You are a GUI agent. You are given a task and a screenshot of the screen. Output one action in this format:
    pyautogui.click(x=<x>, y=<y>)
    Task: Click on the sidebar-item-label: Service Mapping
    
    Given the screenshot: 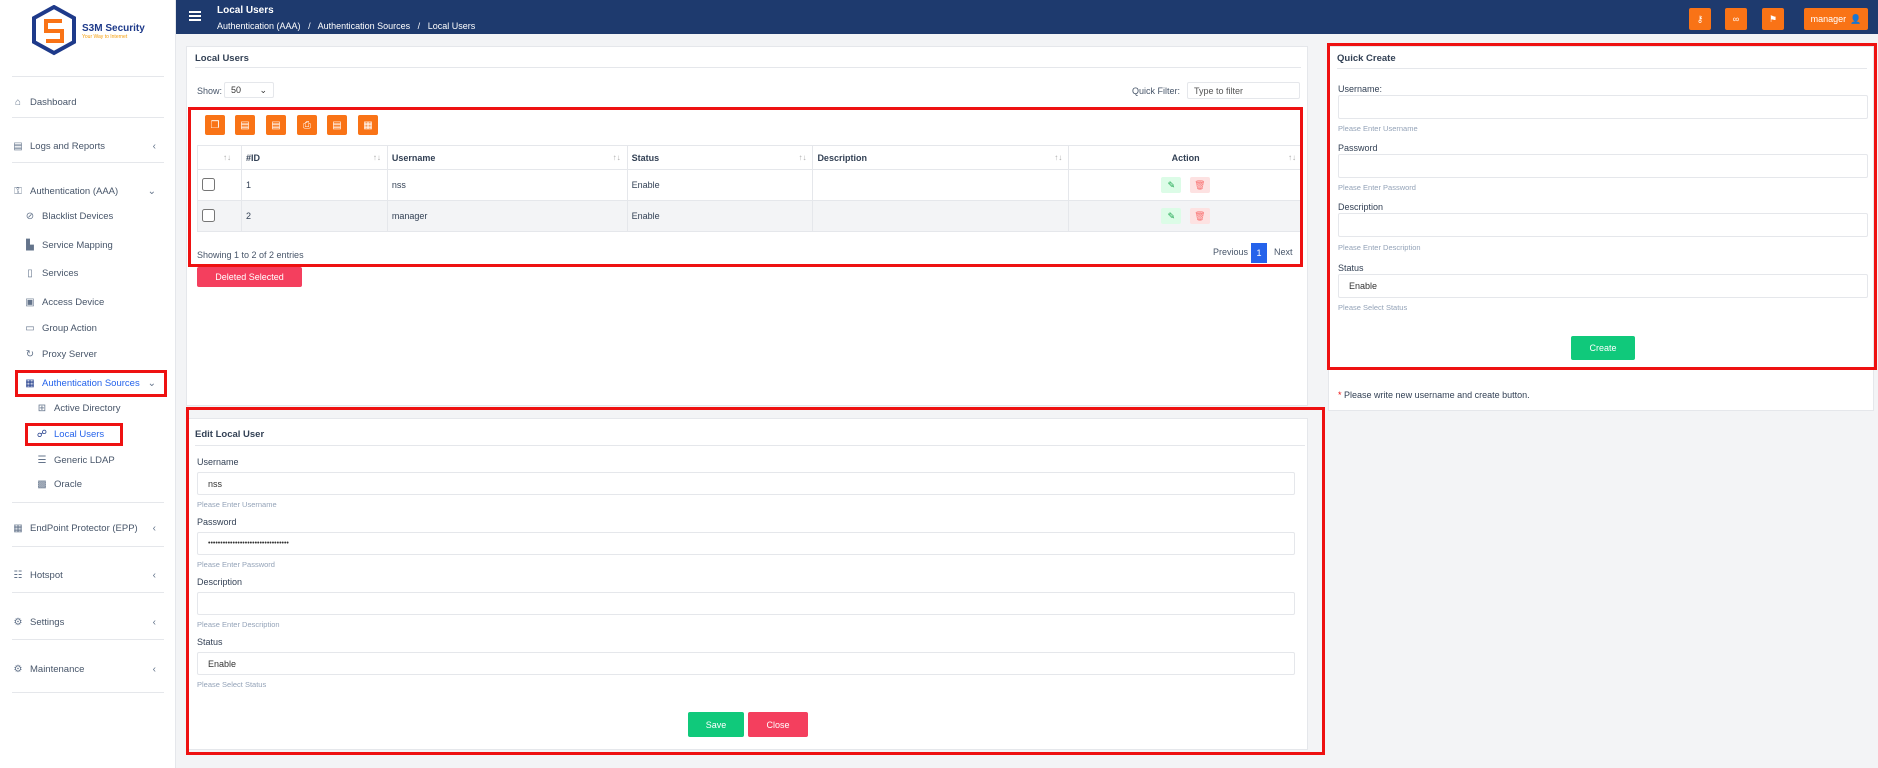 What is the action you would take?
    pyautogui.click(x=77, y=245)
    